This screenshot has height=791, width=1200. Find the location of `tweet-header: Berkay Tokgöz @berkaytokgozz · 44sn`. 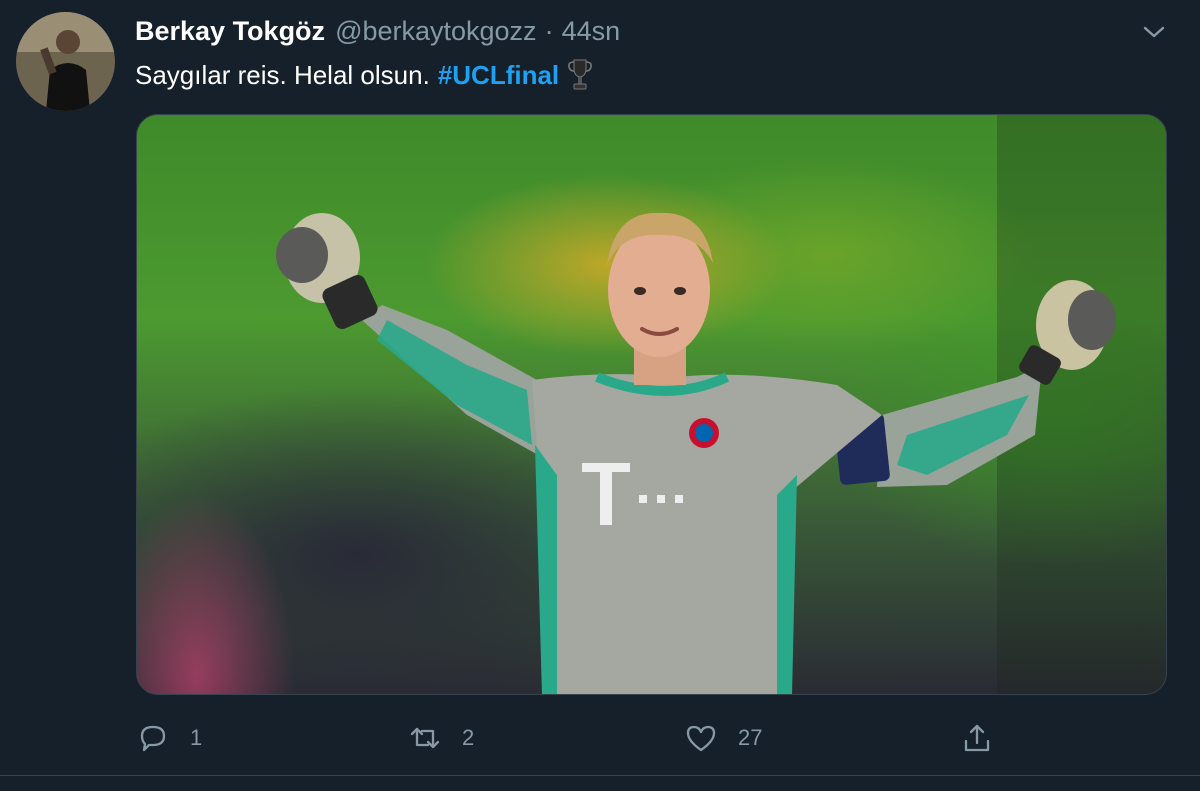

tweet-header: Berkay Tokgöz @berkaytokgozz · 44sn is located at coordinates (377, 33).